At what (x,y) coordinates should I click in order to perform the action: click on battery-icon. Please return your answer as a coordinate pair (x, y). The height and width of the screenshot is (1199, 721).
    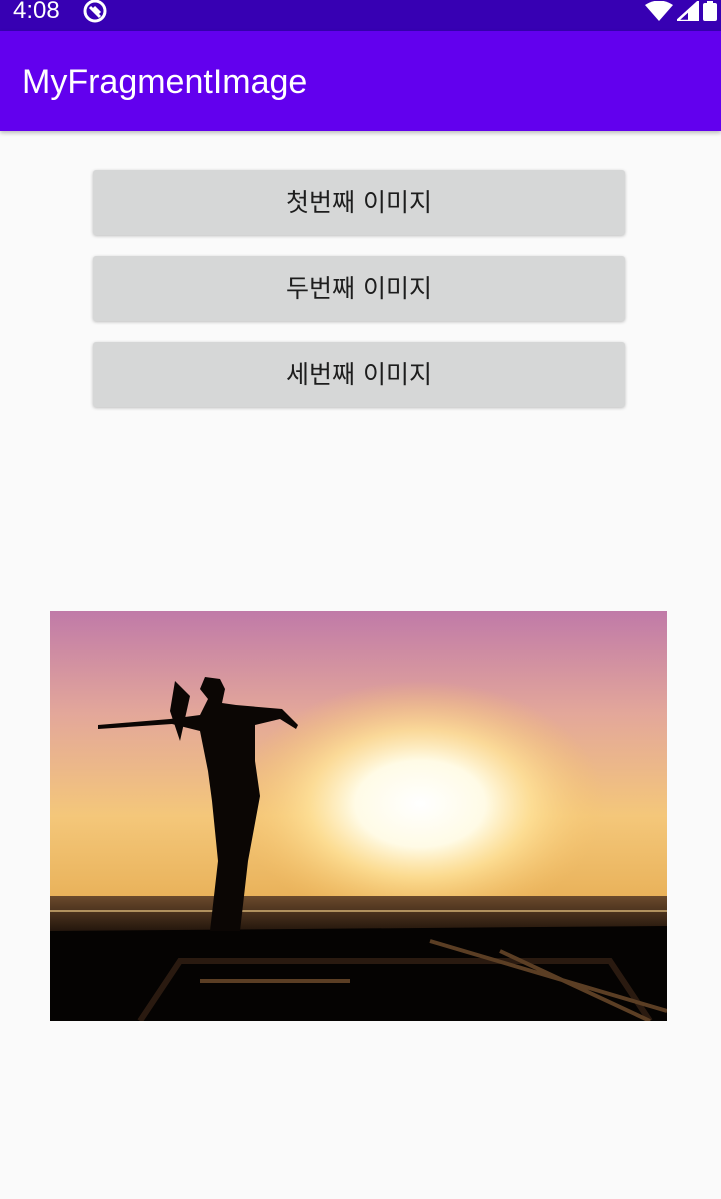
    Looking at the image, I should click on (710, 11).